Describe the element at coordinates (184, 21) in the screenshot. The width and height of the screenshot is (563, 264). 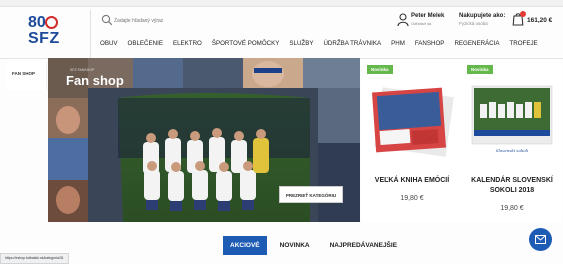
I see `search-input` at that location.